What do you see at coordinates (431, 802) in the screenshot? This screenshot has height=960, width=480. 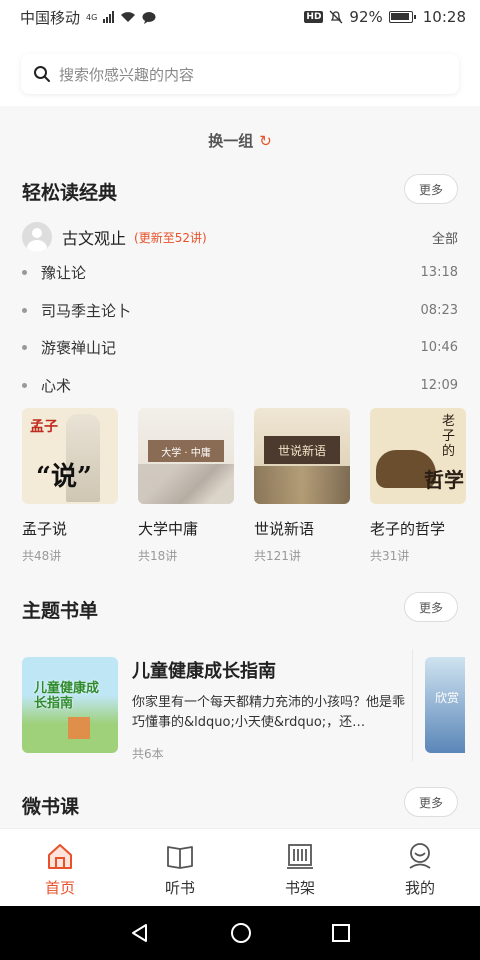 I see `micro-more-button: 更多` at bounding box center [431, 802].